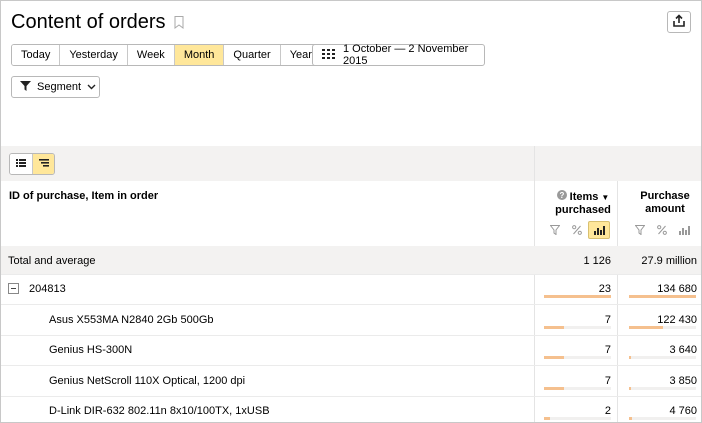 Image resolution: width=702 pixels, height=423 pixels. I want to click on date-range-label: 1 October — 2 November 2015, so click(406, 55).